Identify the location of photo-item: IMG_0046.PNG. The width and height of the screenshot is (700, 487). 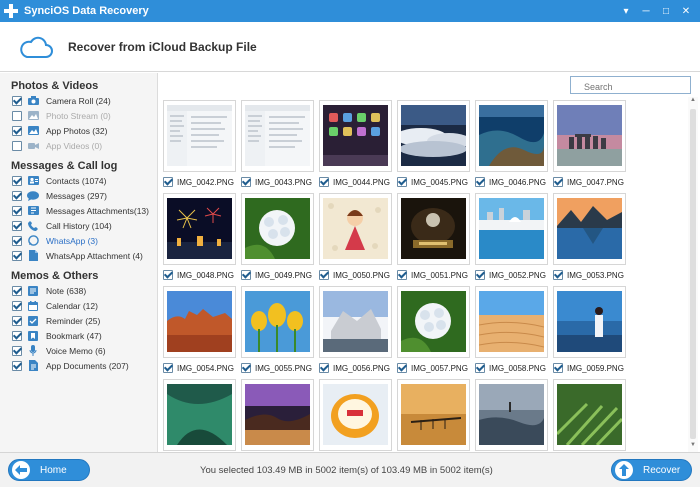
(512, 145).